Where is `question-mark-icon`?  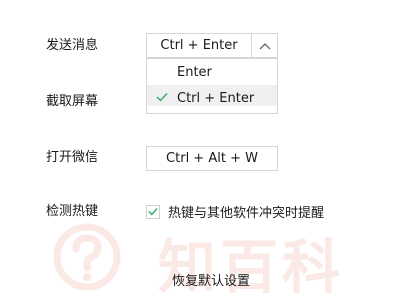
question-mark-icon is located at coordinates (87, 257).